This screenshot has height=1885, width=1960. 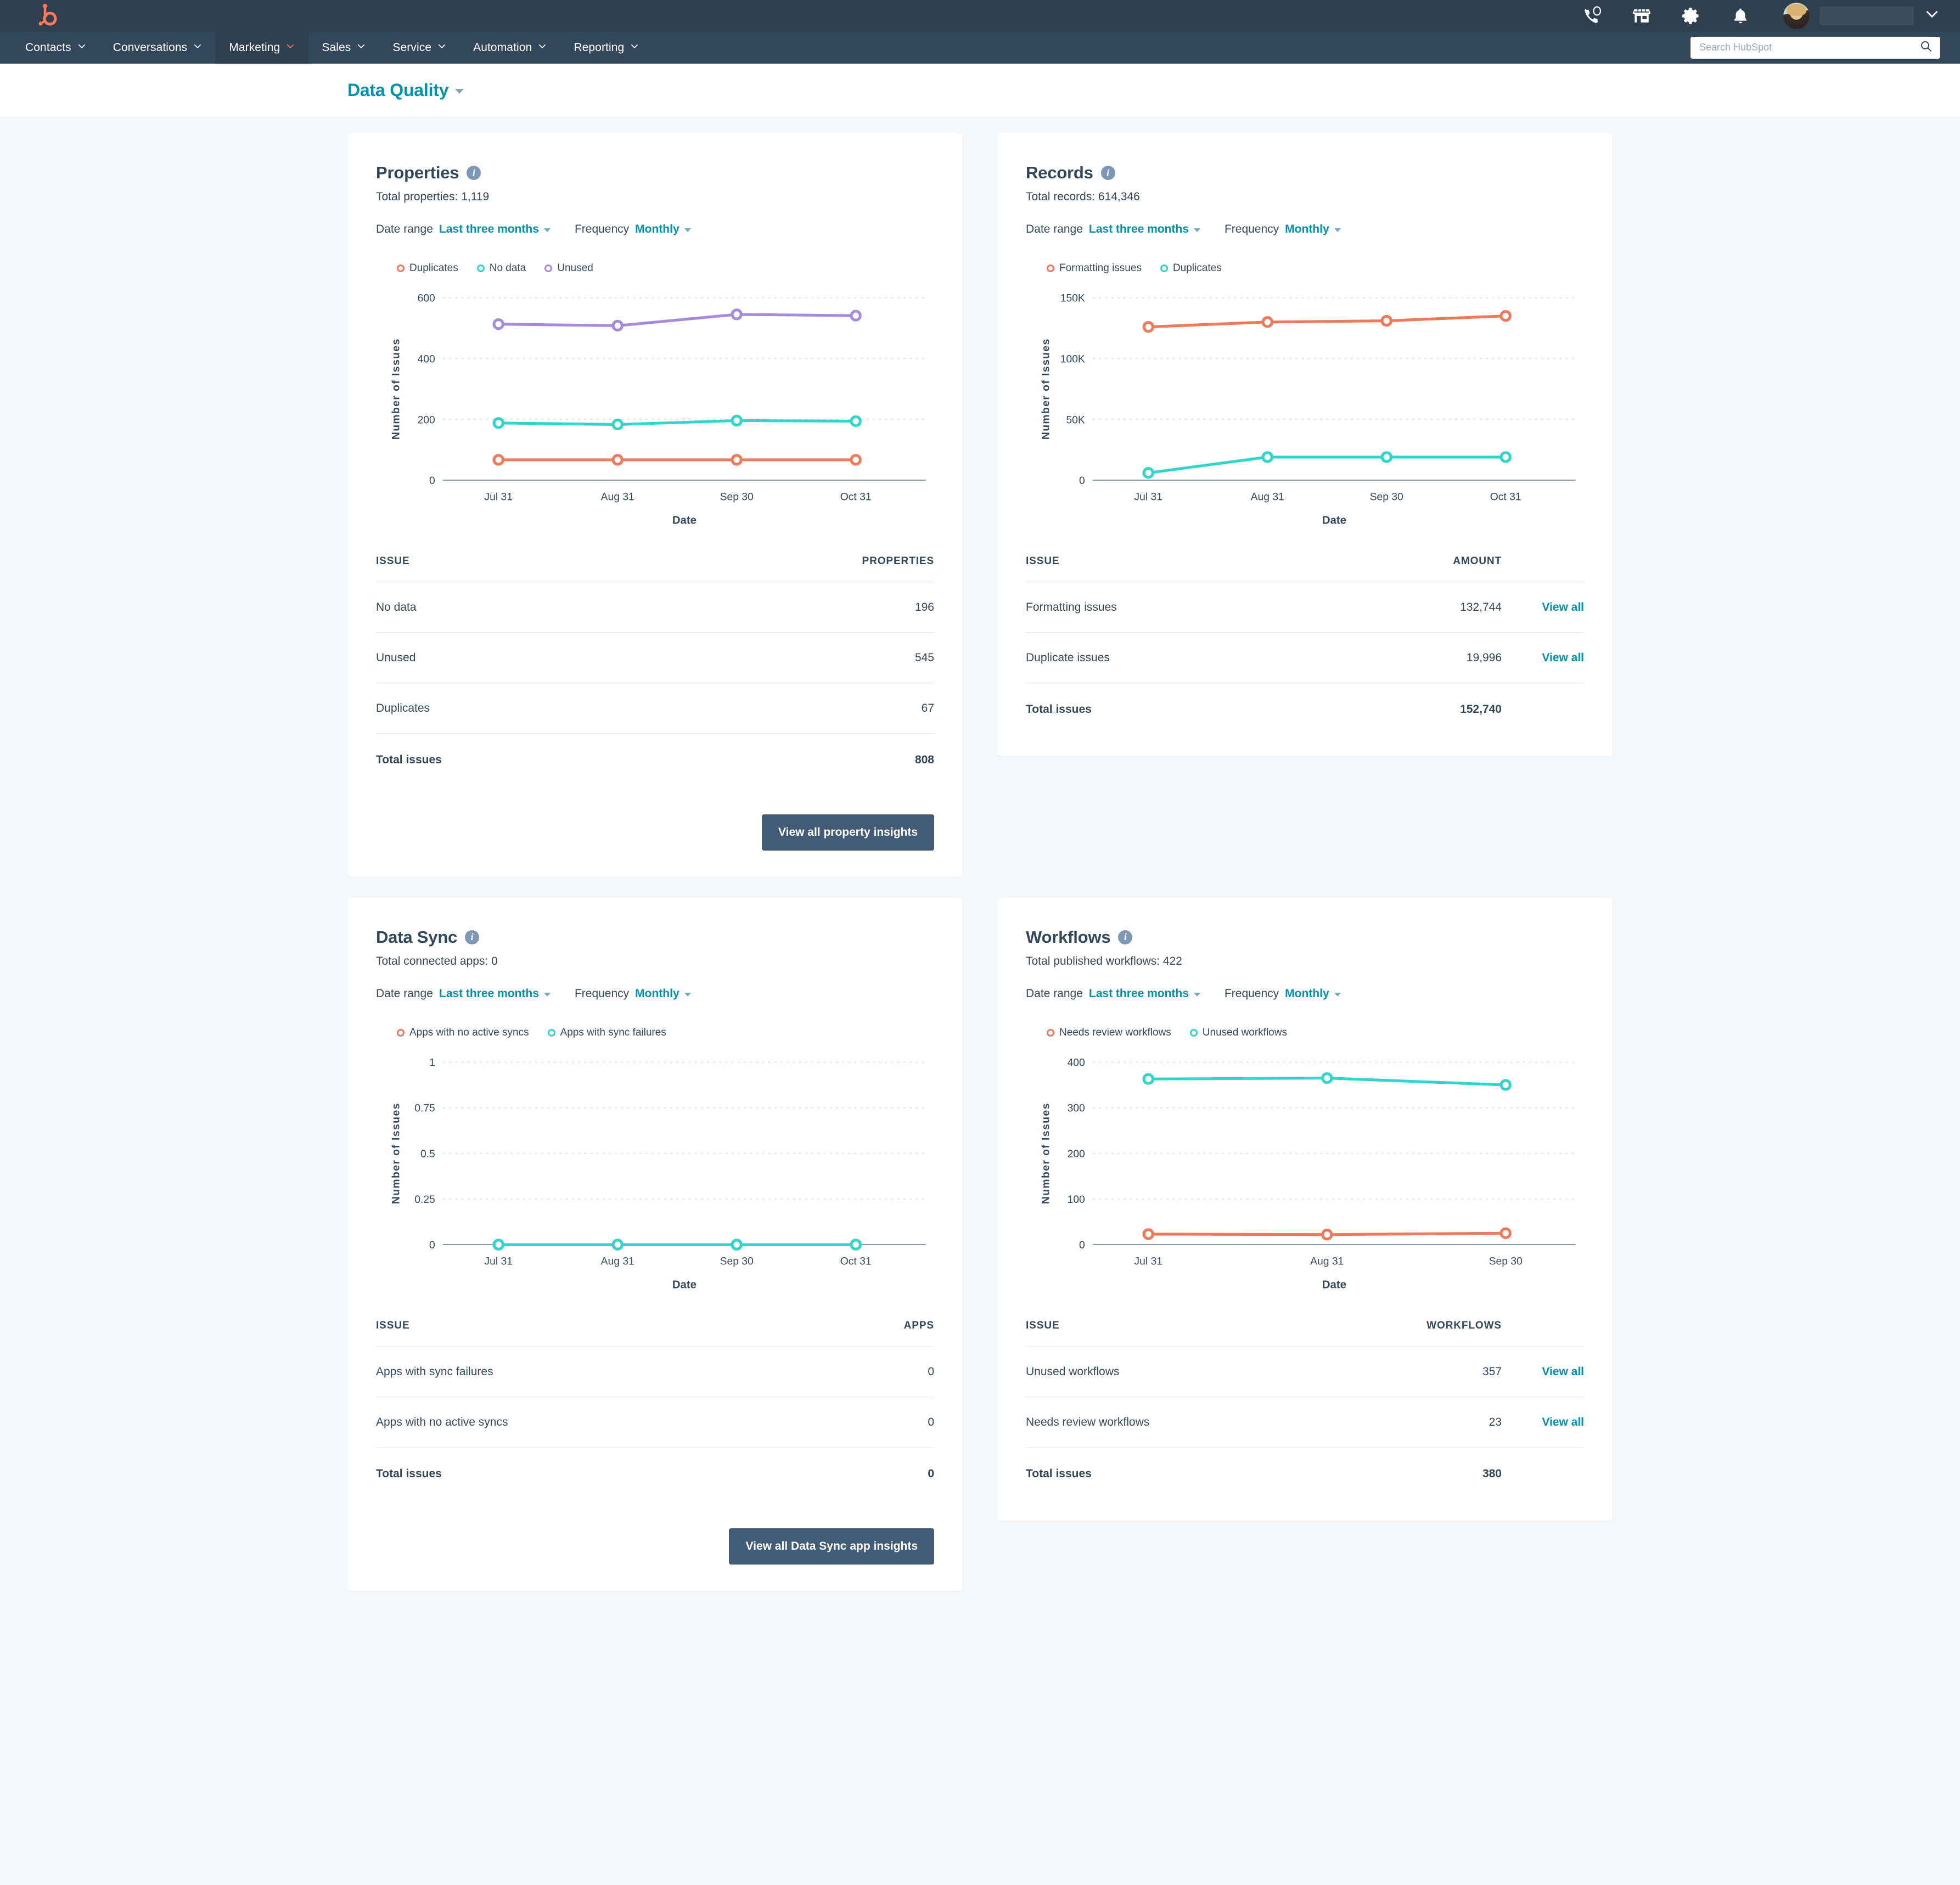 I want to click on search-box, so click(x=1815, y=47).